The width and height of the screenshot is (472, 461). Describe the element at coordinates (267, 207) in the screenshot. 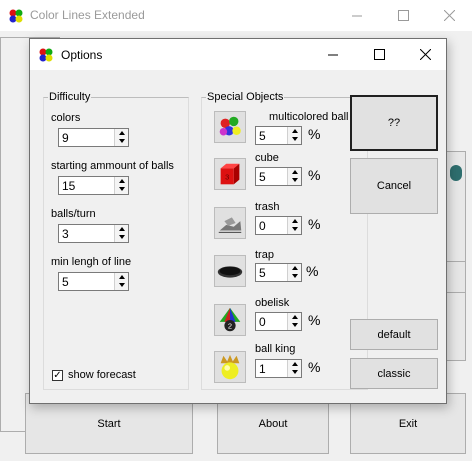

I see `trash-label: trash` at that location.